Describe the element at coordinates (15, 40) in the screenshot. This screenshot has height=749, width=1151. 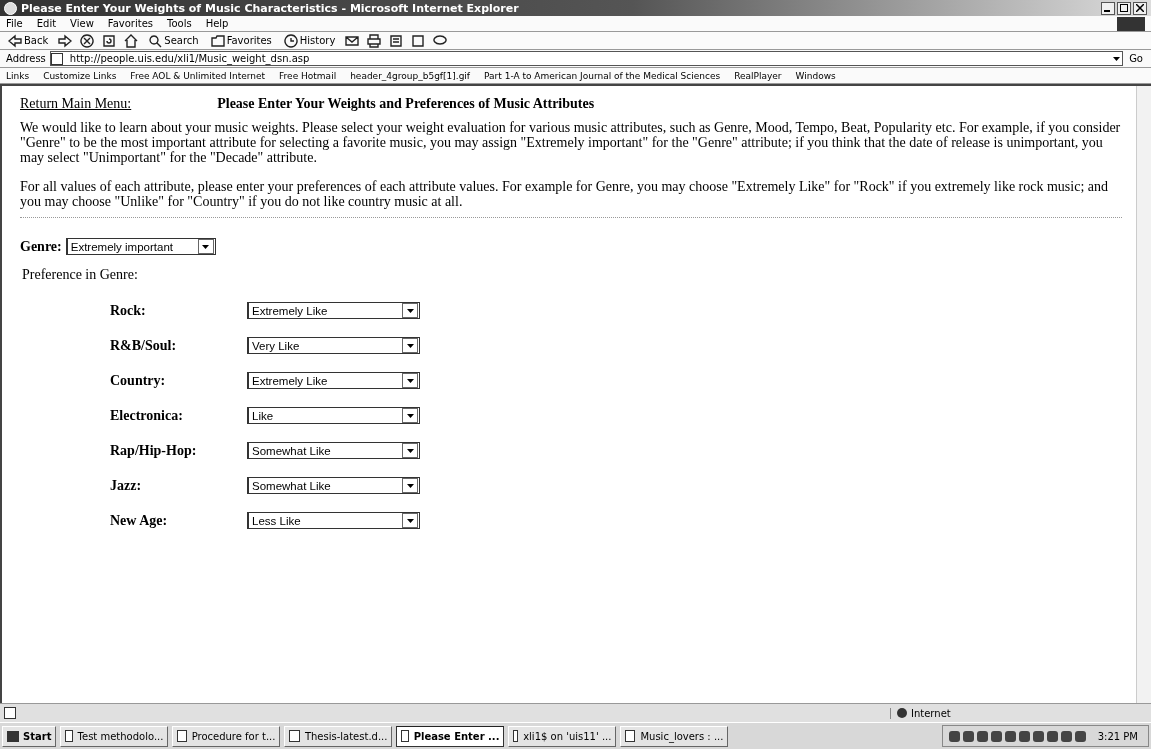
I see `back-arrow-icon` at that location.